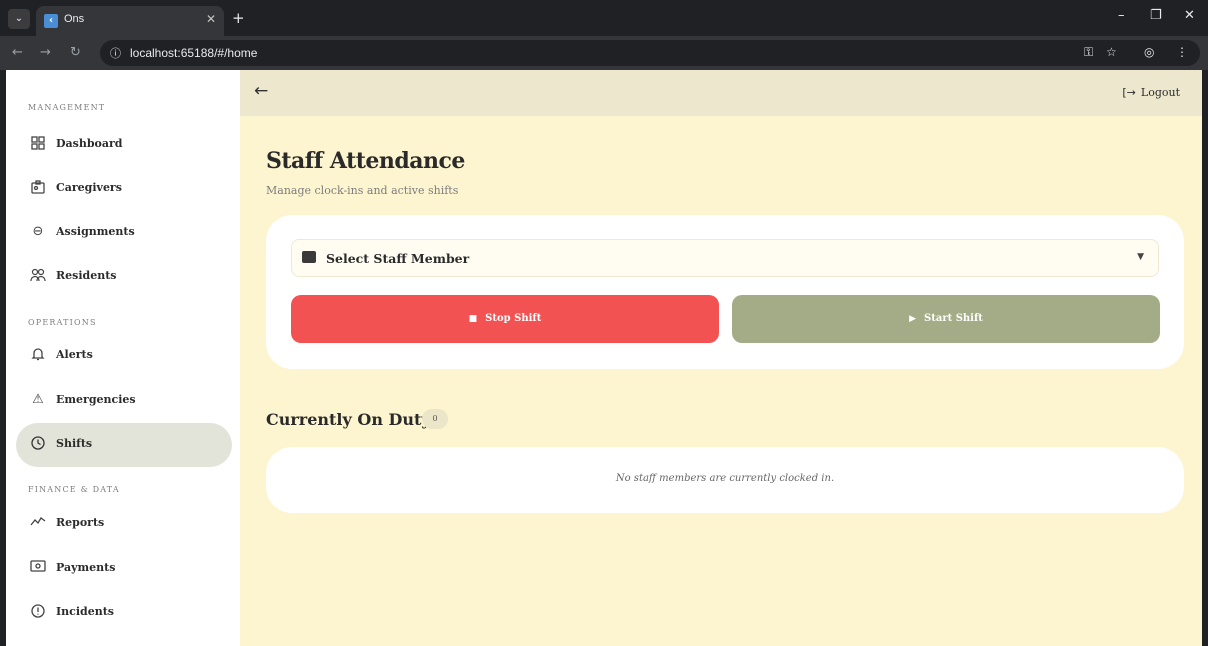 The height and width of the screenshot is (646, 1208). Describe the element at coordinates (74, 443) in the screenshot. I see `sidebar-item-label: Shifts` at that location.